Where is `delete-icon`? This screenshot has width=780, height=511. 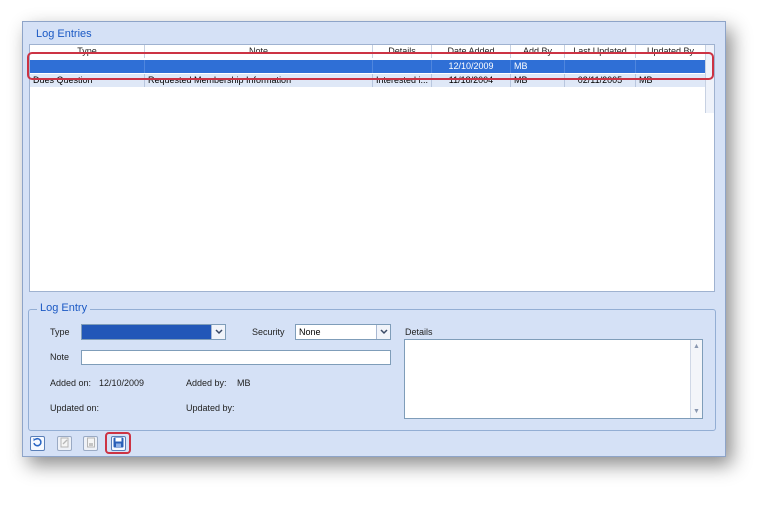 delete-icon is located at coordinates (91, 444).